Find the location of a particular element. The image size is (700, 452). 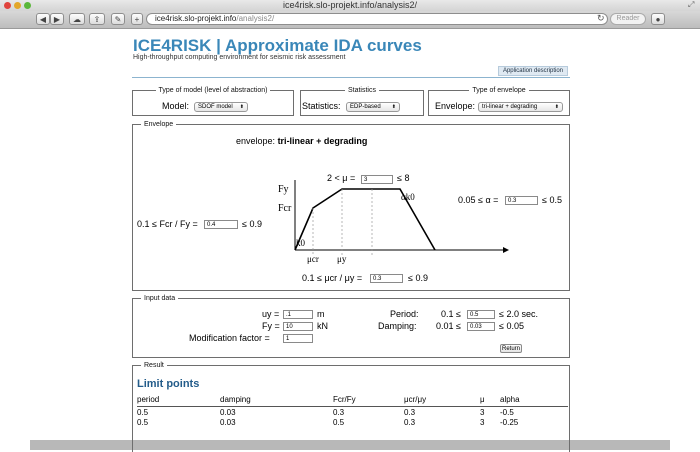

column-header-mu: μ is located at coordinates (482, 399).